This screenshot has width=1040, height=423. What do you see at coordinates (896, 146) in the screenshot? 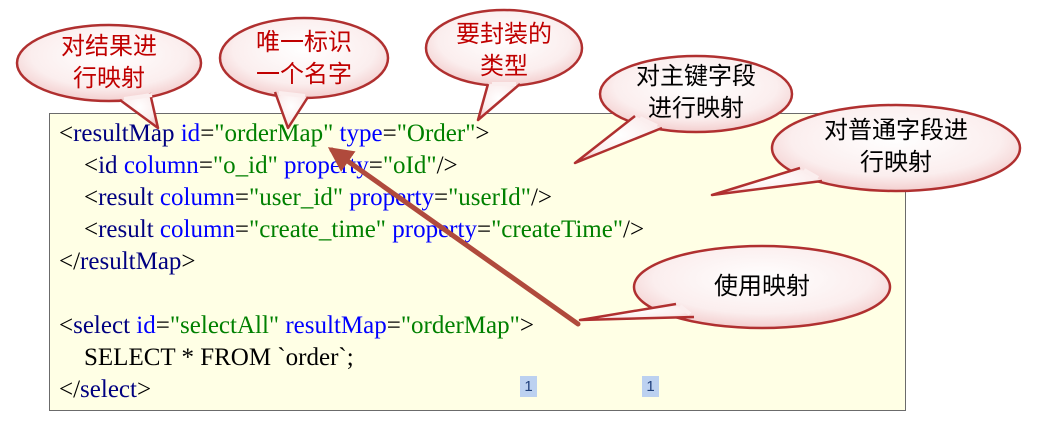
I see `callout-label-normal-field: 对普通字段进 行映射` at bounding box center [896, 146].